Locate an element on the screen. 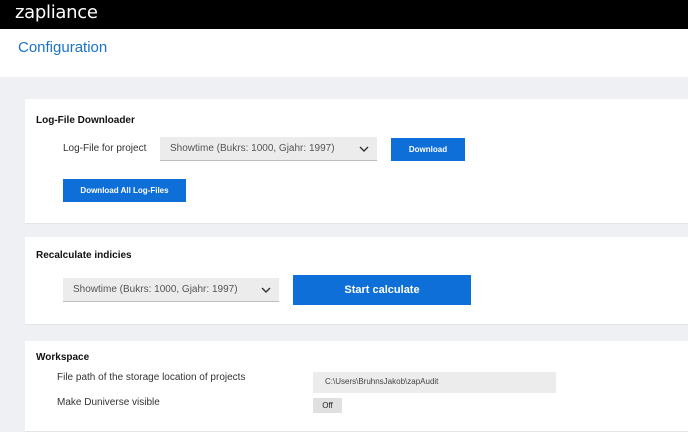 The width and height of the screenshot is (688, 432). logfile-project-label: Log-File for project is located at coordinates (105, 148).